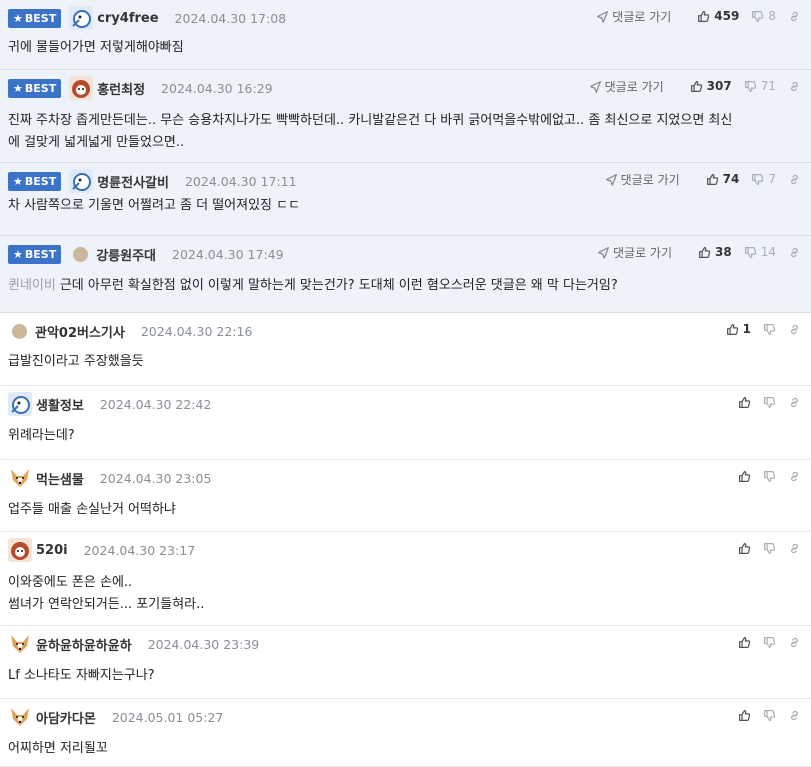  I want to click on comment: 먹는샘물 2024.04.30 23:05 업주들 매출 손실난거 어떡하냐, so click(405, 496).